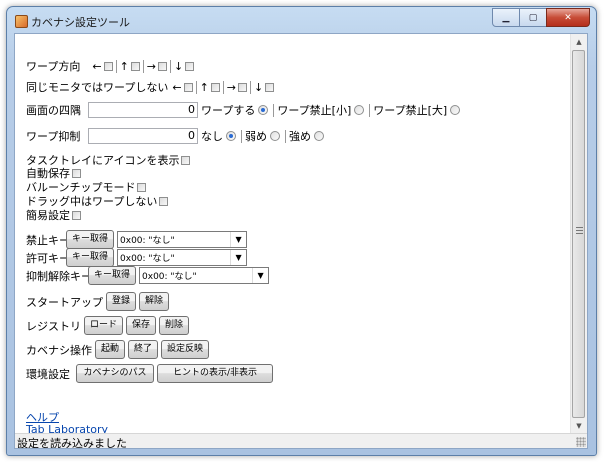 The image size is (609, 462). Describe the element at coordinates (143, 110) in the screenshot. I see `corners-input: 0` at that location.